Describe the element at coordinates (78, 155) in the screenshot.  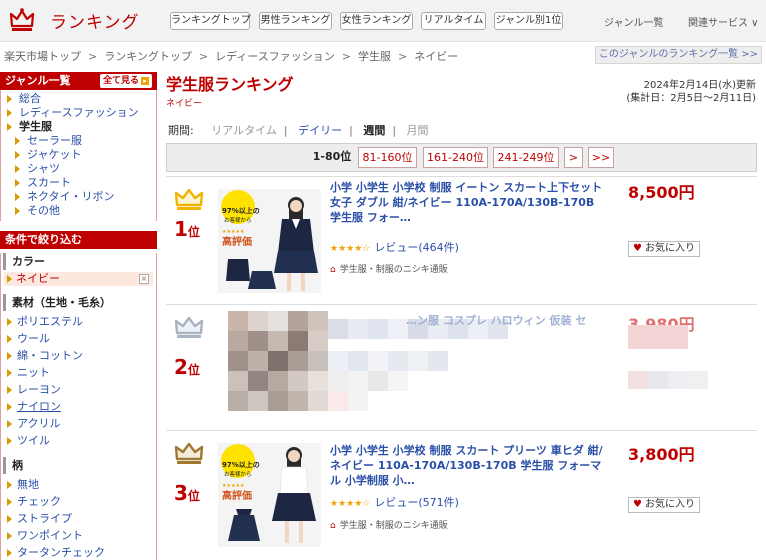
I see `genre-item-jacket: ジャケット` at that location.